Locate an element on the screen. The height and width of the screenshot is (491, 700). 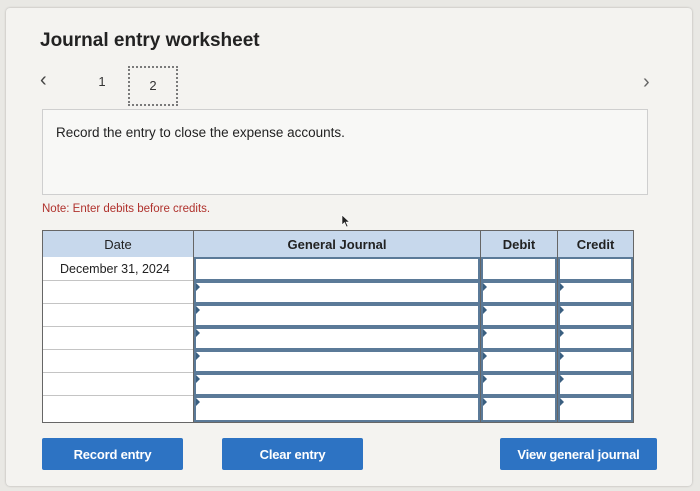
page-2-label: 2 is located at coordinates (153, 85).